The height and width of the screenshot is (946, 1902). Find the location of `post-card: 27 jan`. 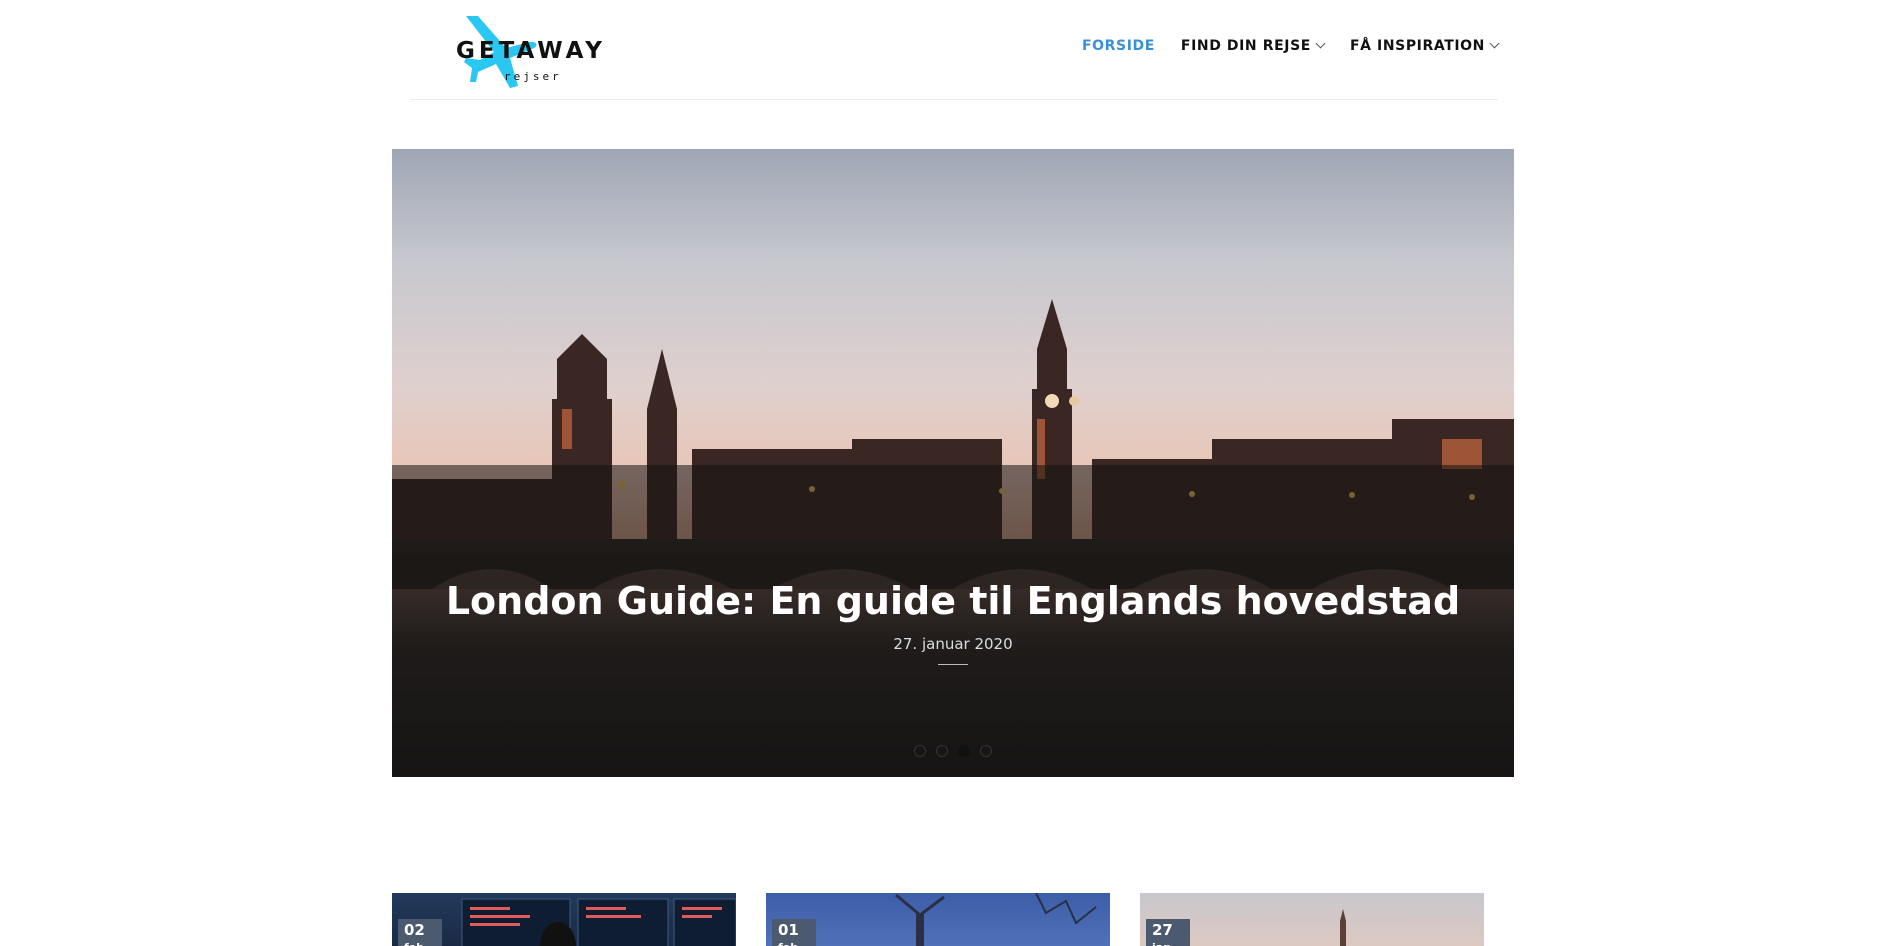

post-card: 27 jan is located at coordinates (1312, 919).